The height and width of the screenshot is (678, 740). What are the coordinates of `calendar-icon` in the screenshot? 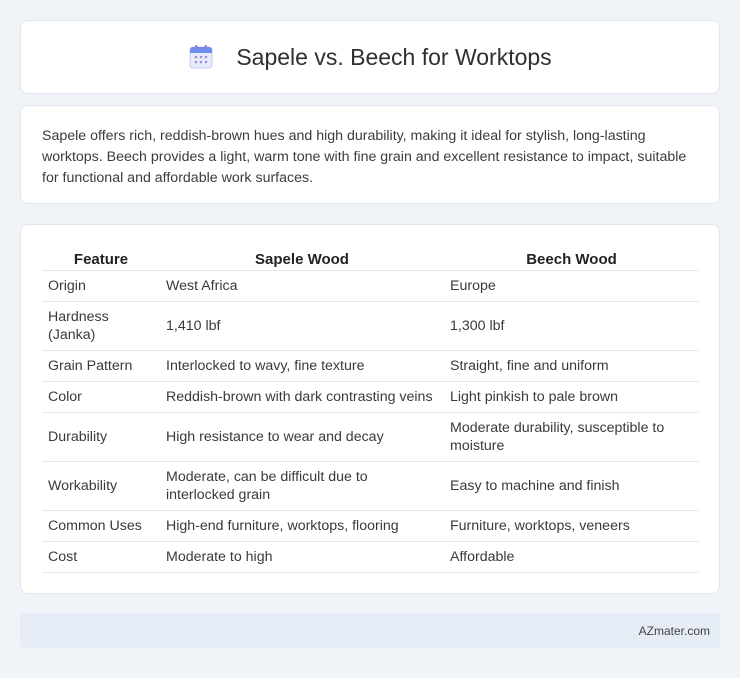 It's located at (201, 57).